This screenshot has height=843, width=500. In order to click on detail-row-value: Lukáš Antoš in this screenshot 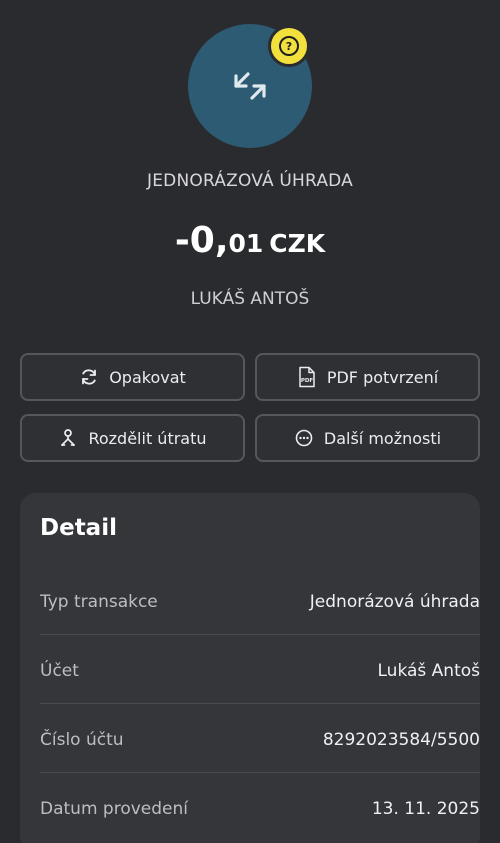, I will do `click(429, 670)`.